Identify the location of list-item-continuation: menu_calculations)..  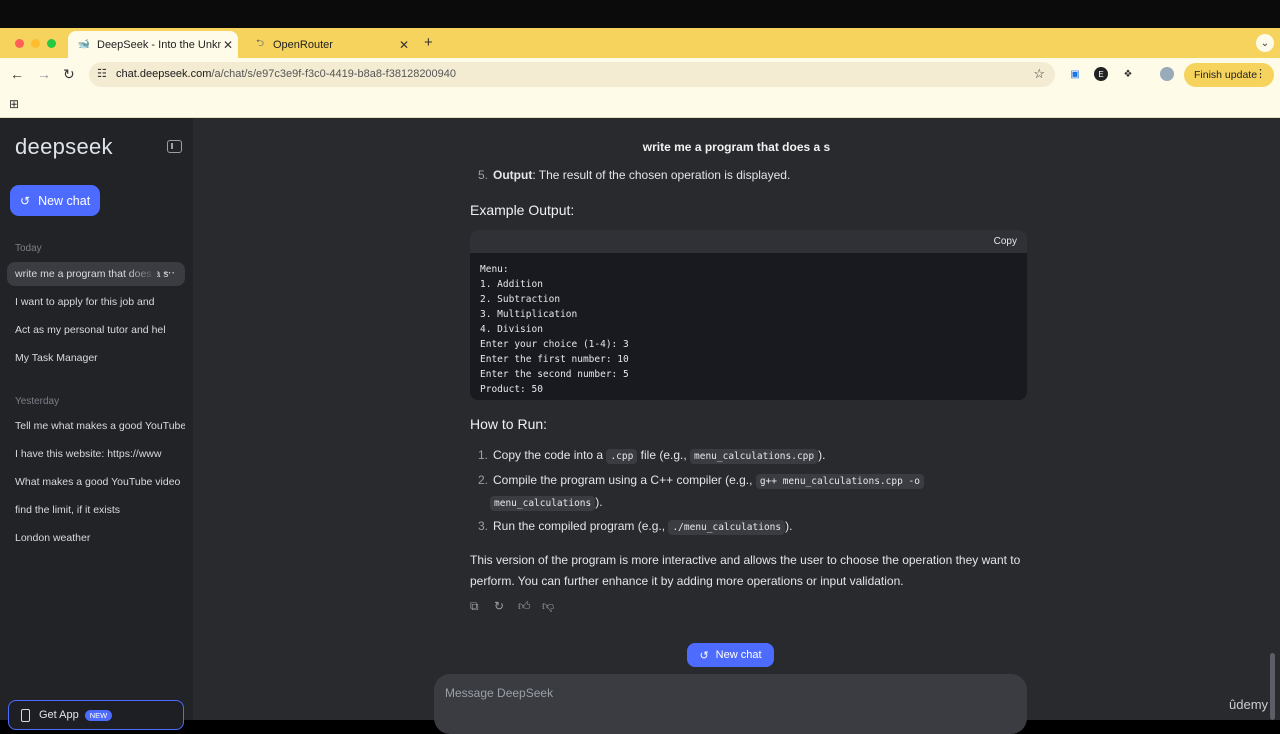
(546, 503).